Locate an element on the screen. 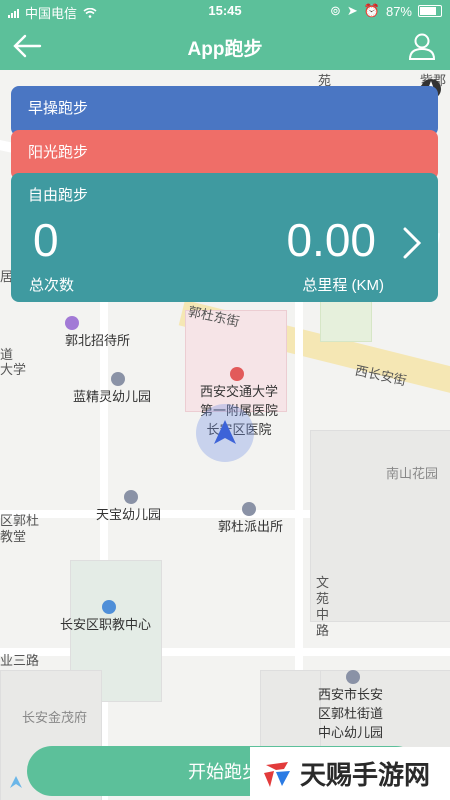  location-arrow-icon is located at coordinates (225, 432).